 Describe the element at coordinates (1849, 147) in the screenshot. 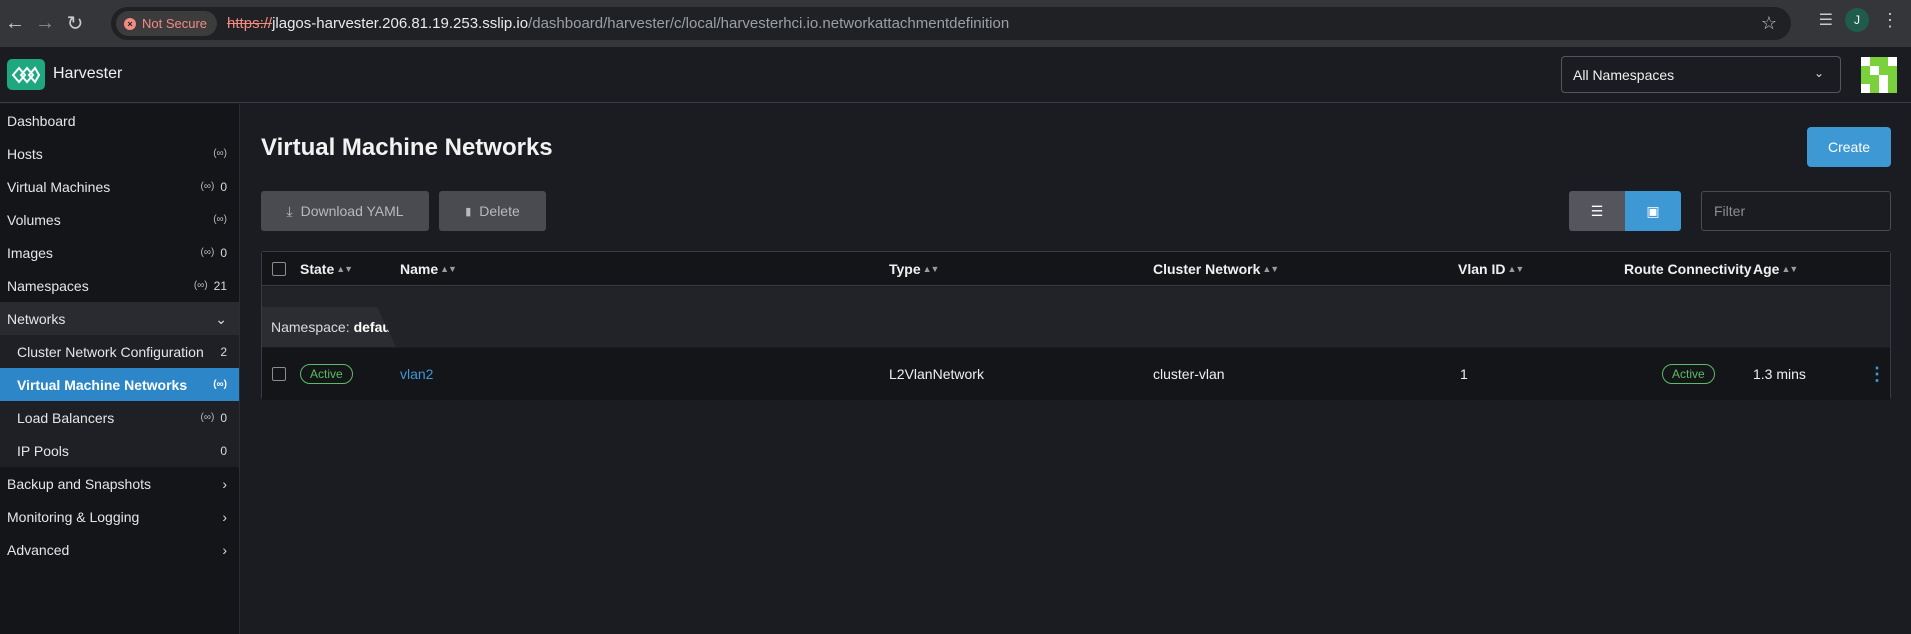

I see `create-button: Create` at that location.